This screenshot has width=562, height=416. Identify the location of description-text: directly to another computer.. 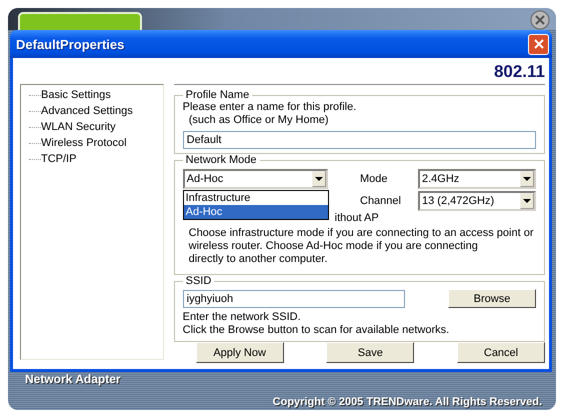
(258, 259).